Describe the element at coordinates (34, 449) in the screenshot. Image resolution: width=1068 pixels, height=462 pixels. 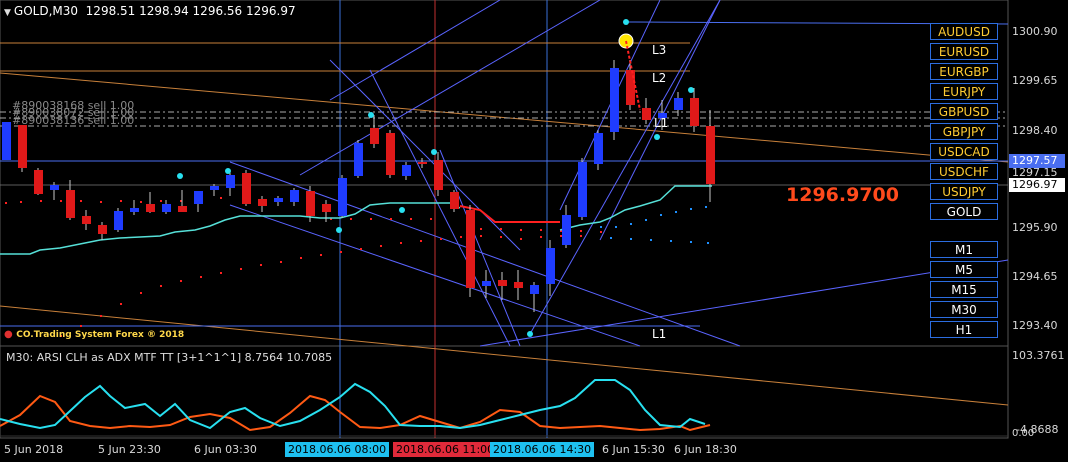
I see `time-label: 5 Jun 2018` at that location.